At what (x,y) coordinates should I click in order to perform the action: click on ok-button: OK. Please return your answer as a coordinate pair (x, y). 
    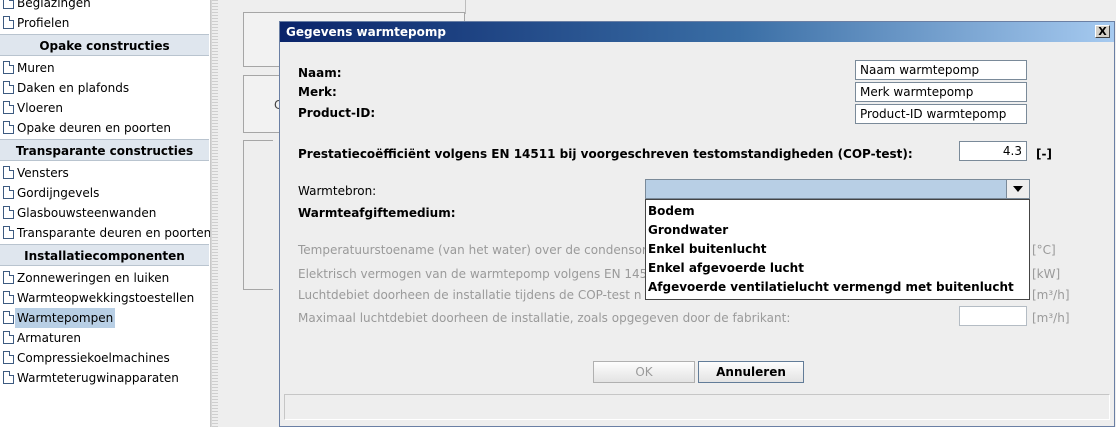
    Looking at the image, I should click on (644, 372).